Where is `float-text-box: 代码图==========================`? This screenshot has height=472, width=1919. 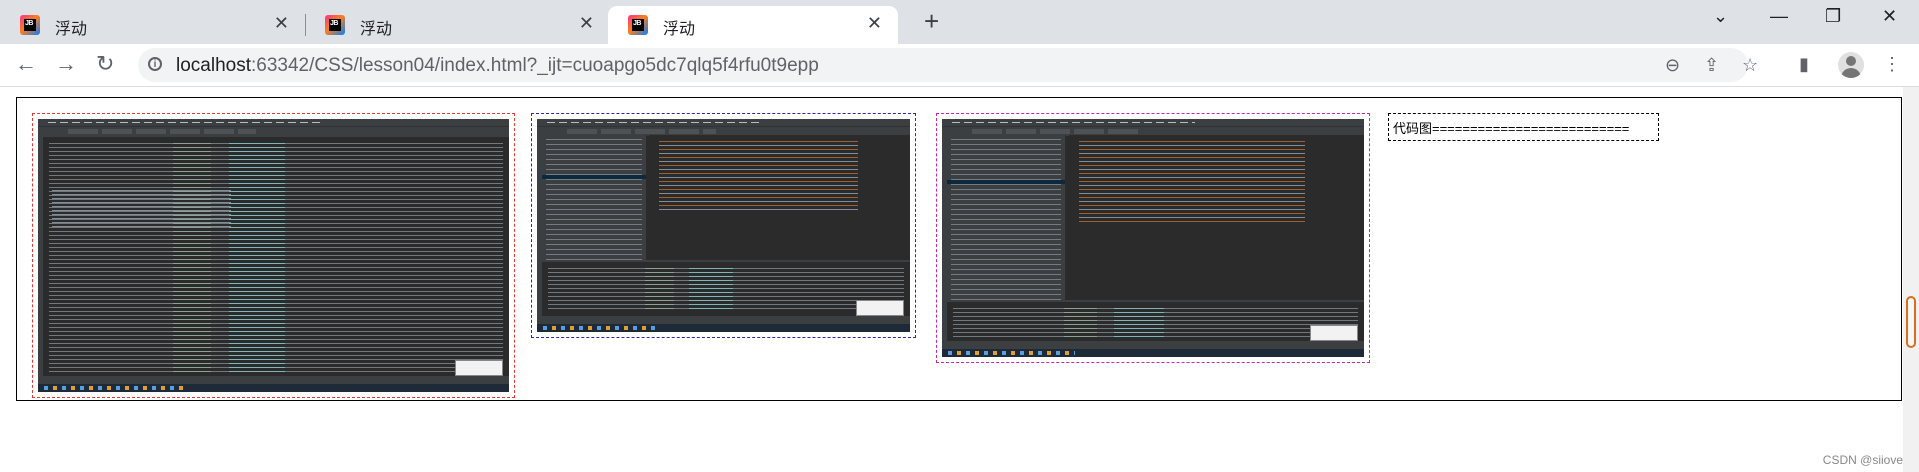 float-text-box: 代码图========================== is located at coordinates (1523, 127).